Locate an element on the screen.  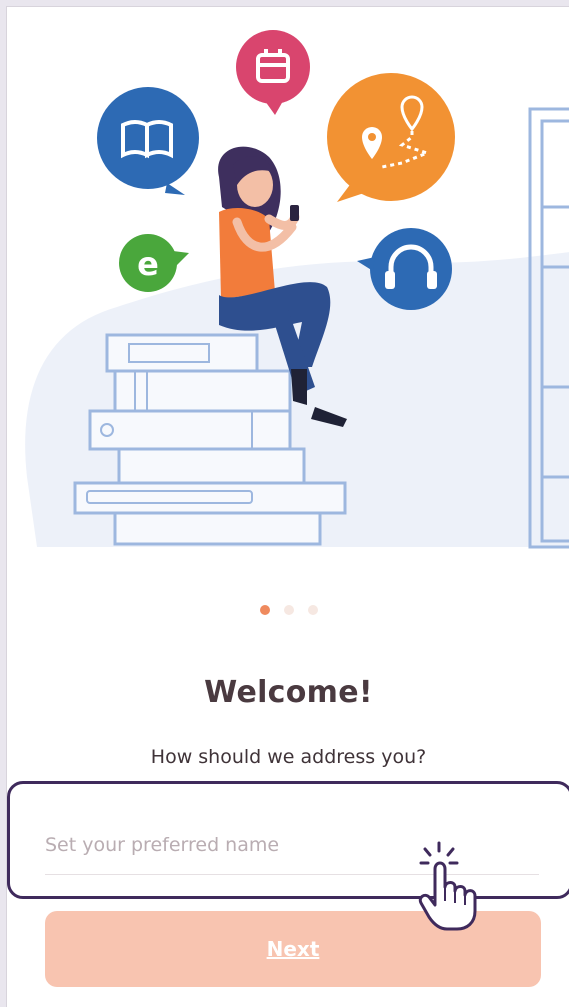
ebook-bubble-icon: e is located at coordinates (154, 263).